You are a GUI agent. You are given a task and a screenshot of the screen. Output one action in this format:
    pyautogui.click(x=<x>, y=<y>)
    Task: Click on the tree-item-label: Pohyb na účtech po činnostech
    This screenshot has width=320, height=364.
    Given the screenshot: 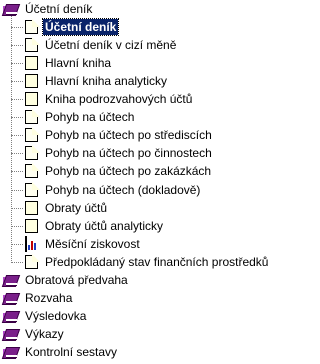 What is the action you would take?
    pyautogui.click(x=128, y=153)
    